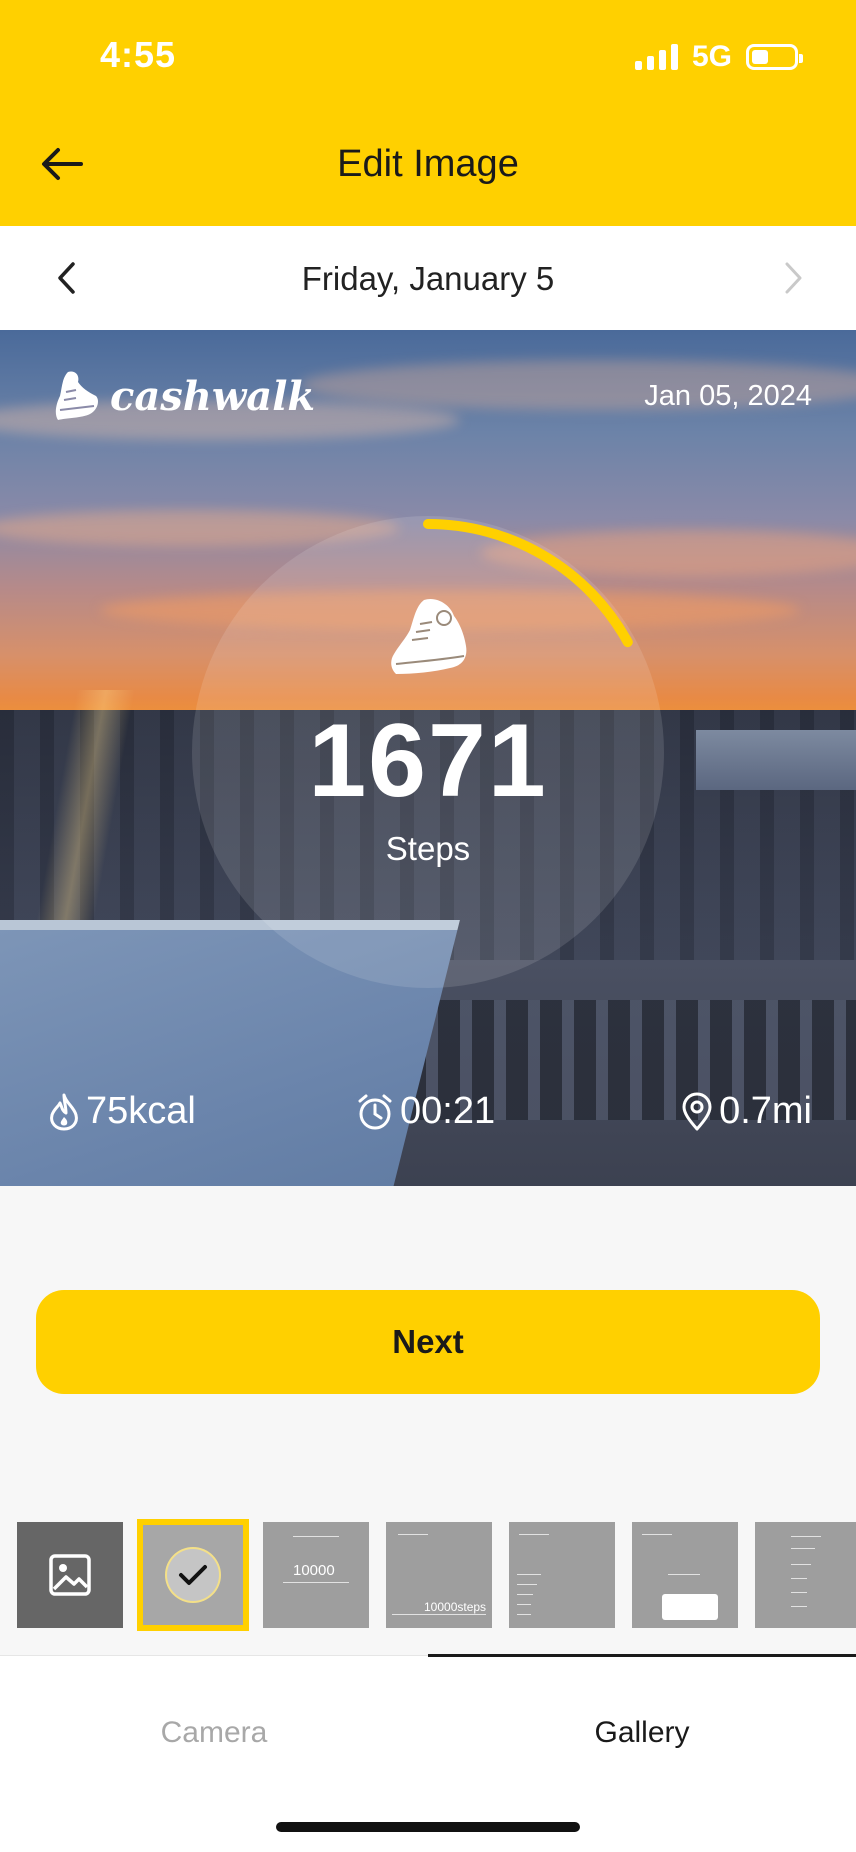  I want to click on template-thumb-value: 10000, so click(314, 1570).